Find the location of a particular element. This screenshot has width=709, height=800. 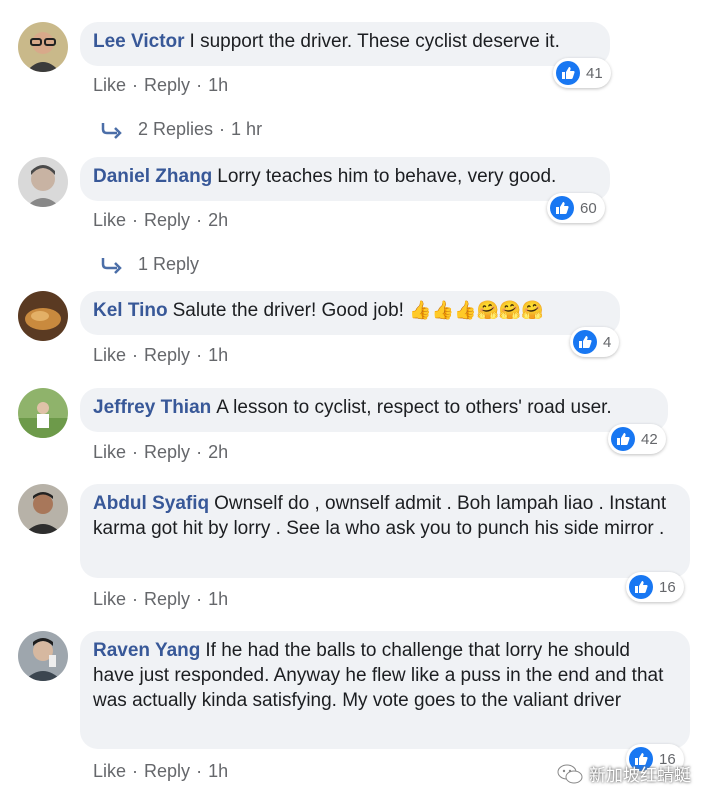

view-replies-link: 1 Reply is located at coordinates (149, 264).